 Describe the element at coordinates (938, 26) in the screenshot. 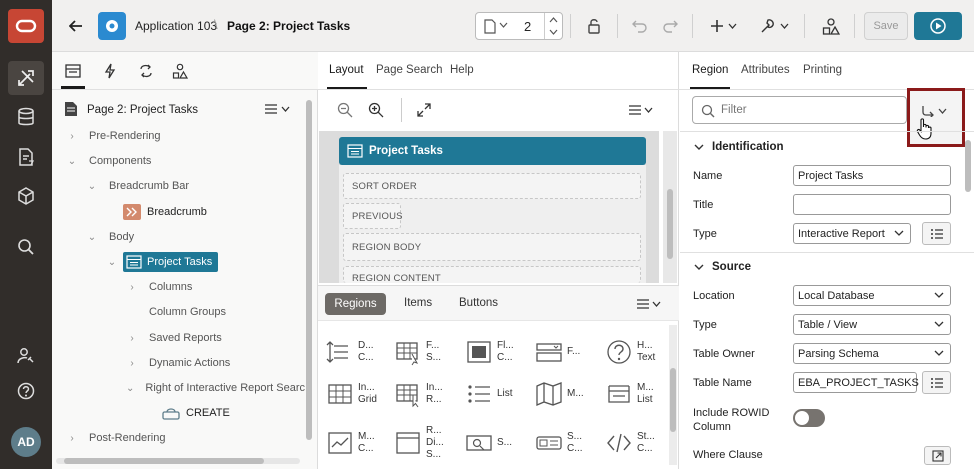

I see `run-page-button` at that location.